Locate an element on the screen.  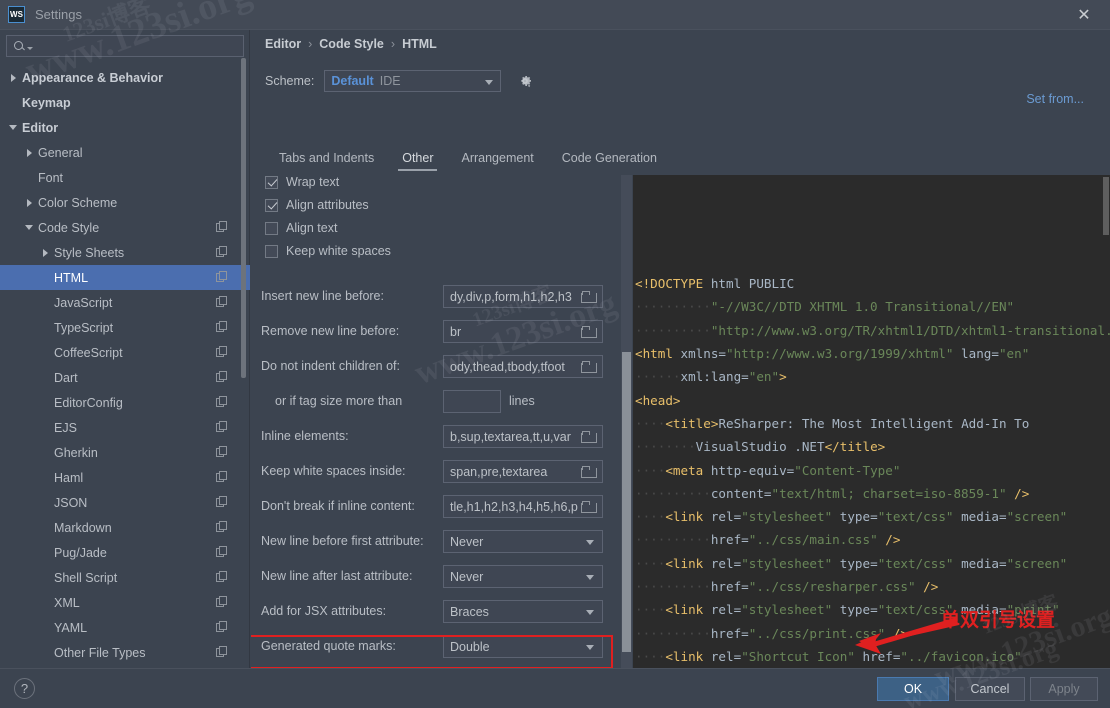
input-value: tle,h1,h2,h3,h4,h5,h6,p is located at coordinates (514, 506).